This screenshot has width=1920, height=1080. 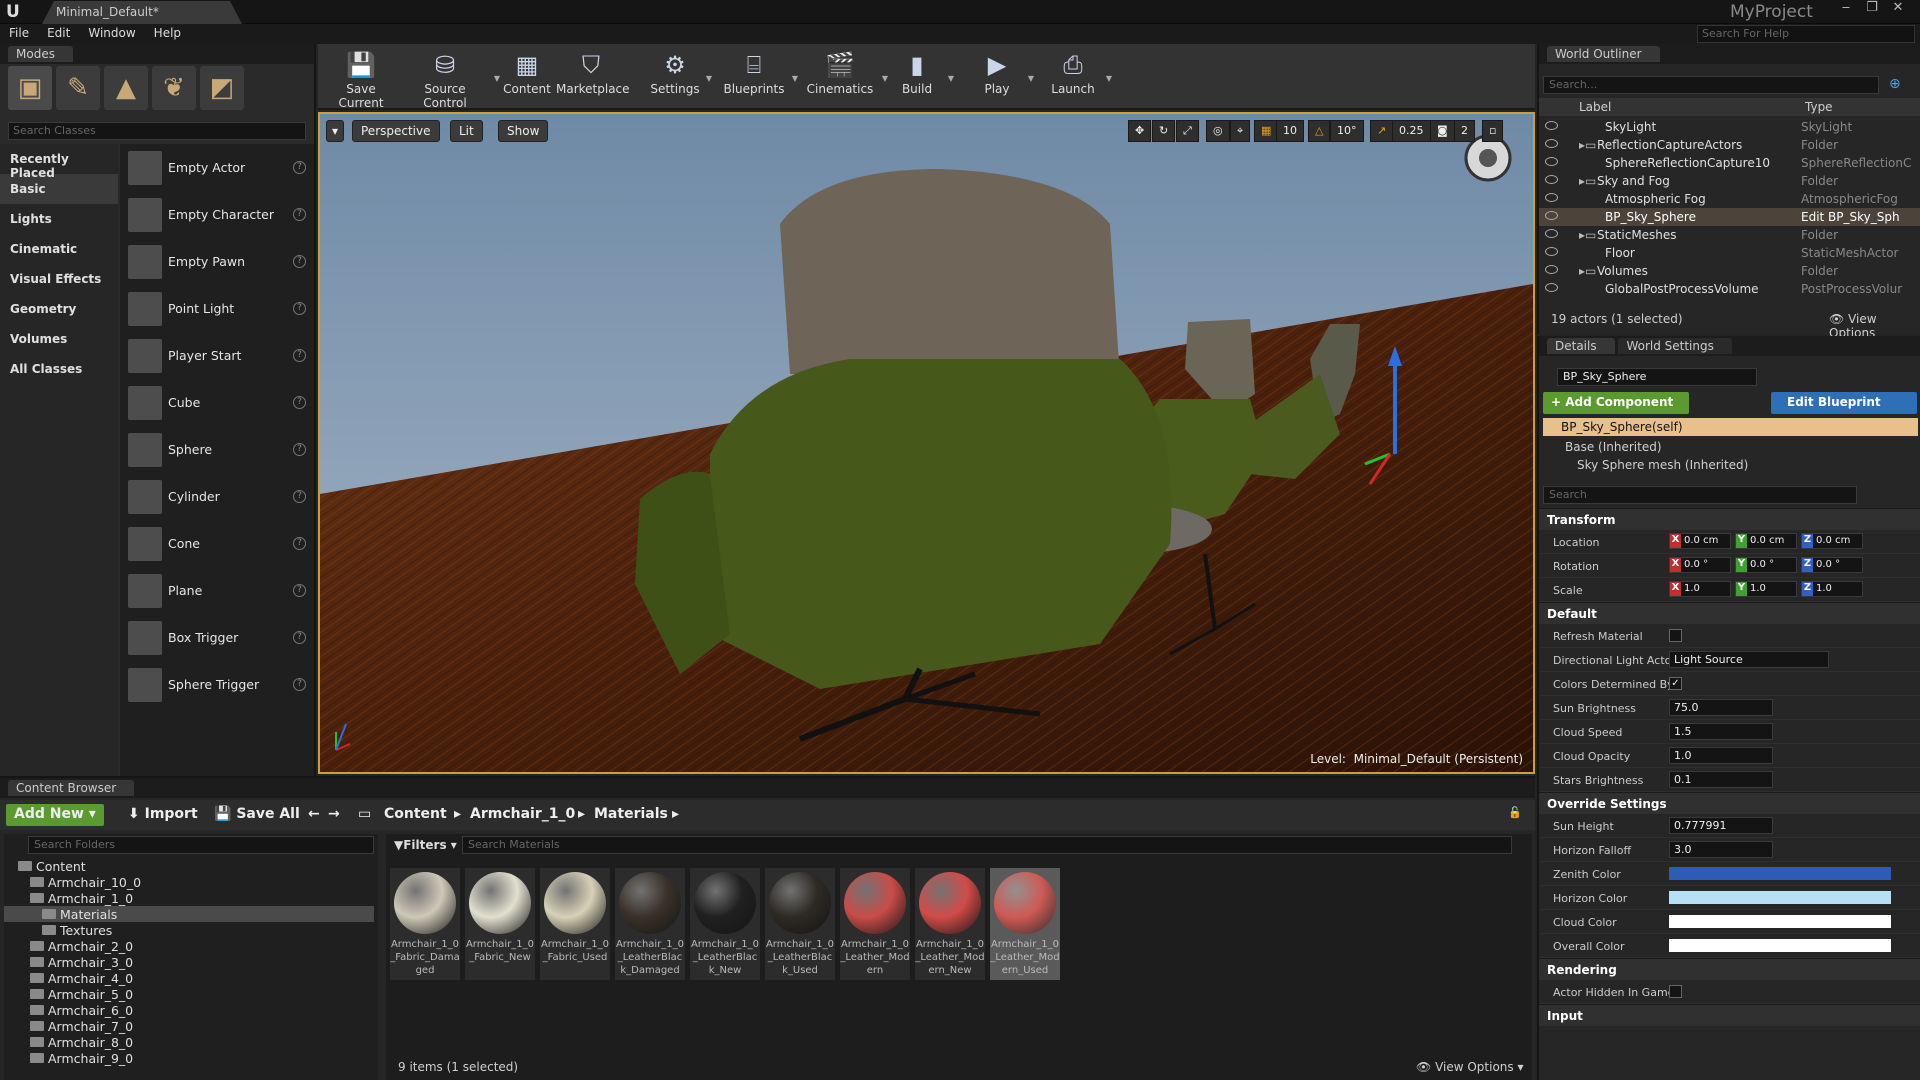 What do you see at coordinates (987, 845) in the screenshot?
I see `search-materials-input: Search Materials` at bounding box center [987, 845].